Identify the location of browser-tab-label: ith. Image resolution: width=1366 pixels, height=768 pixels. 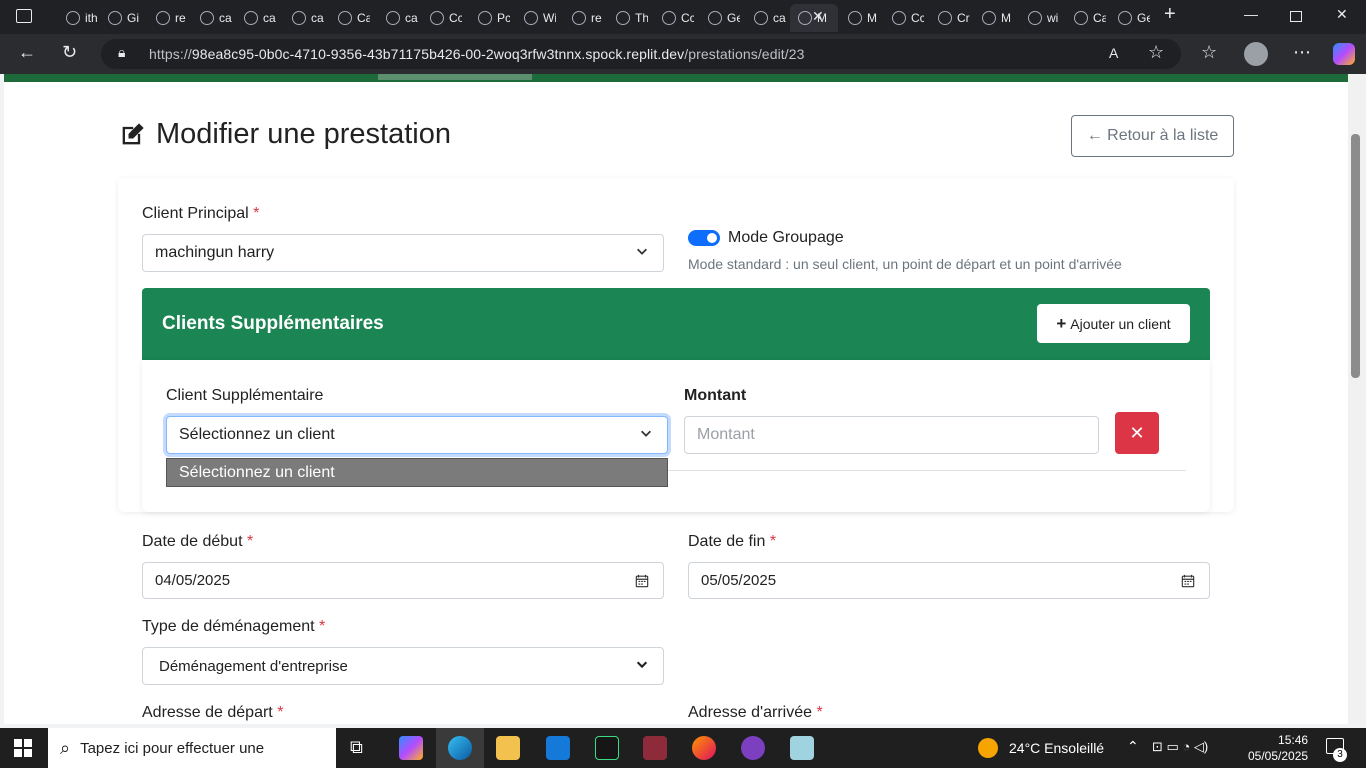
(91, 18).